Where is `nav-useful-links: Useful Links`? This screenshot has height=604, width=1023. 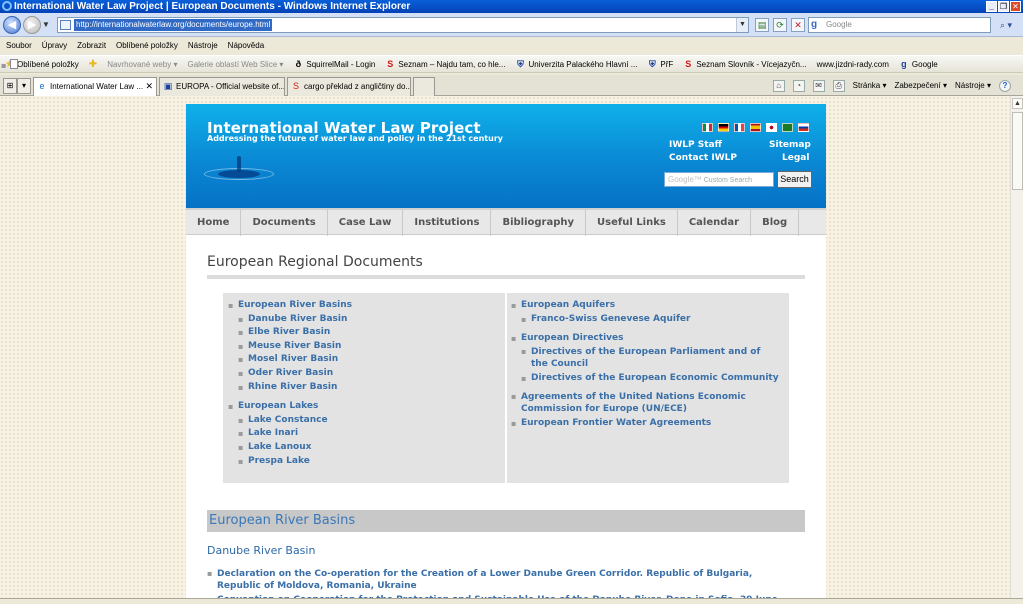 nav-useful-links: Useful Links is located at coordinates (632, 223).